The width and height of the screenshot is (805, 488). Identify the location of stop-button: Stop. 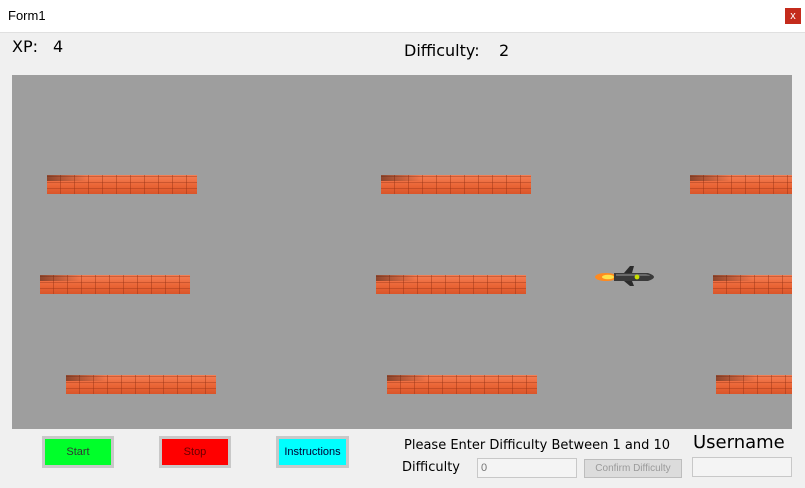
(195, 452).